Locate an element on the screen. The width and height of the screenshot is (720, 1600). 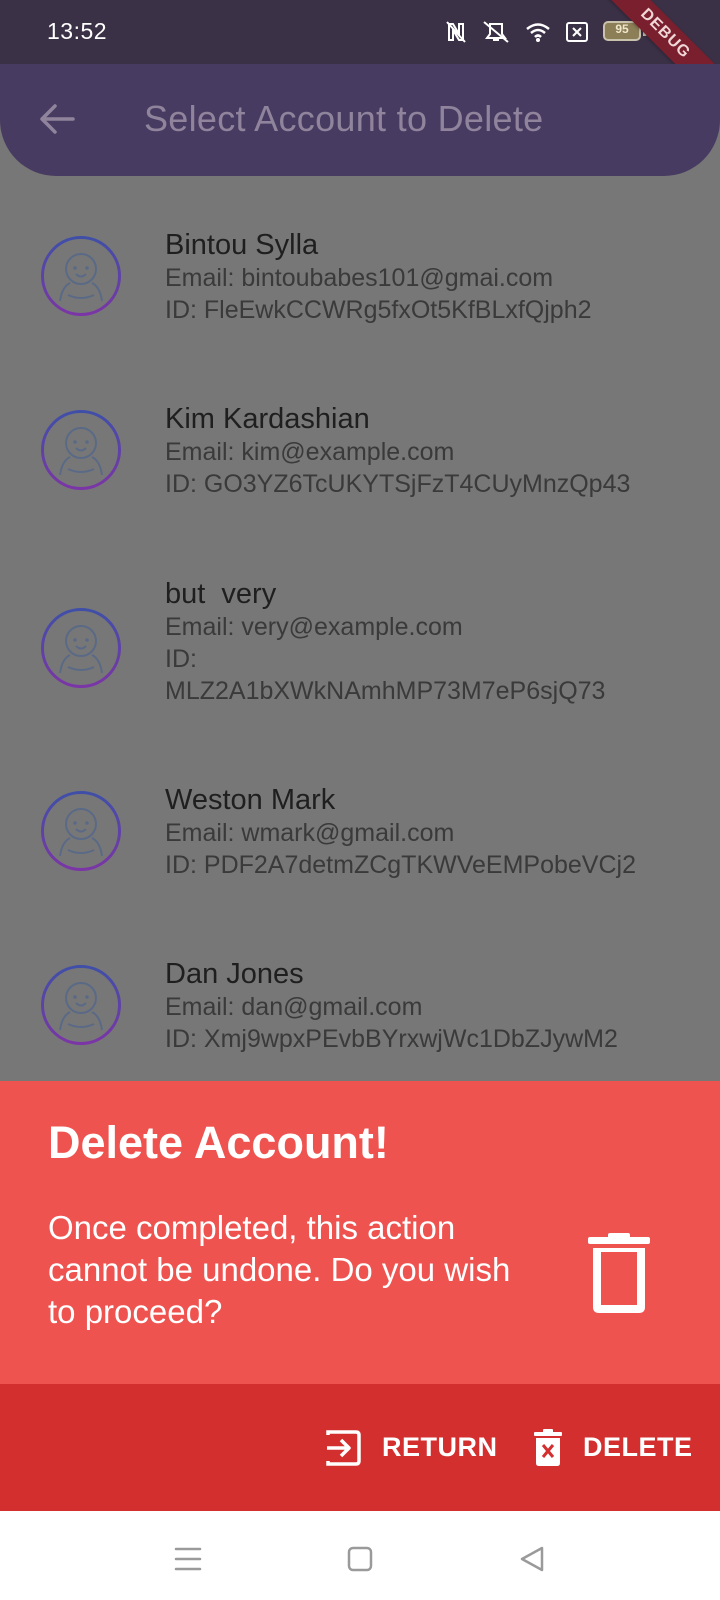
account-email: Email: bintoubabes101@gmai.com is located at coordinates (359, 278).